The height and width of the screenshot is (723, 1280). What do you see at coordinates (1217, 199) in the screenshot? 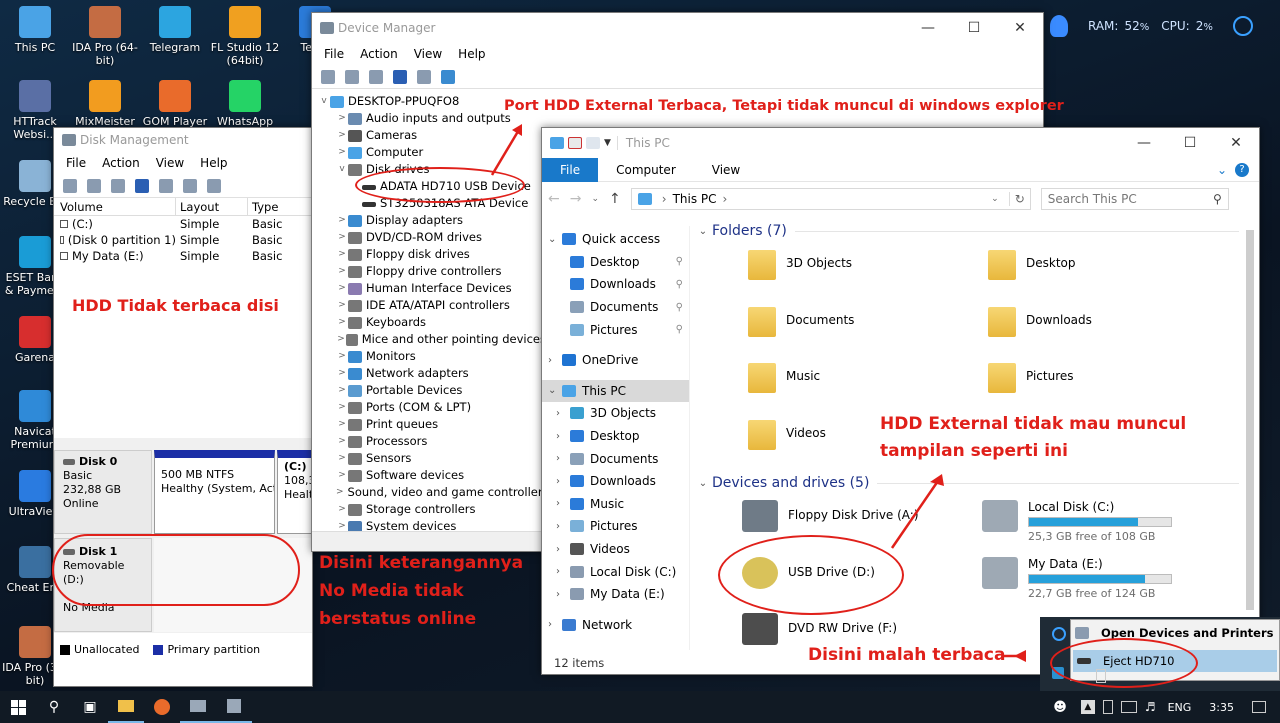
I see `search-icon: ⚲` at bounding box center [1217, 199].